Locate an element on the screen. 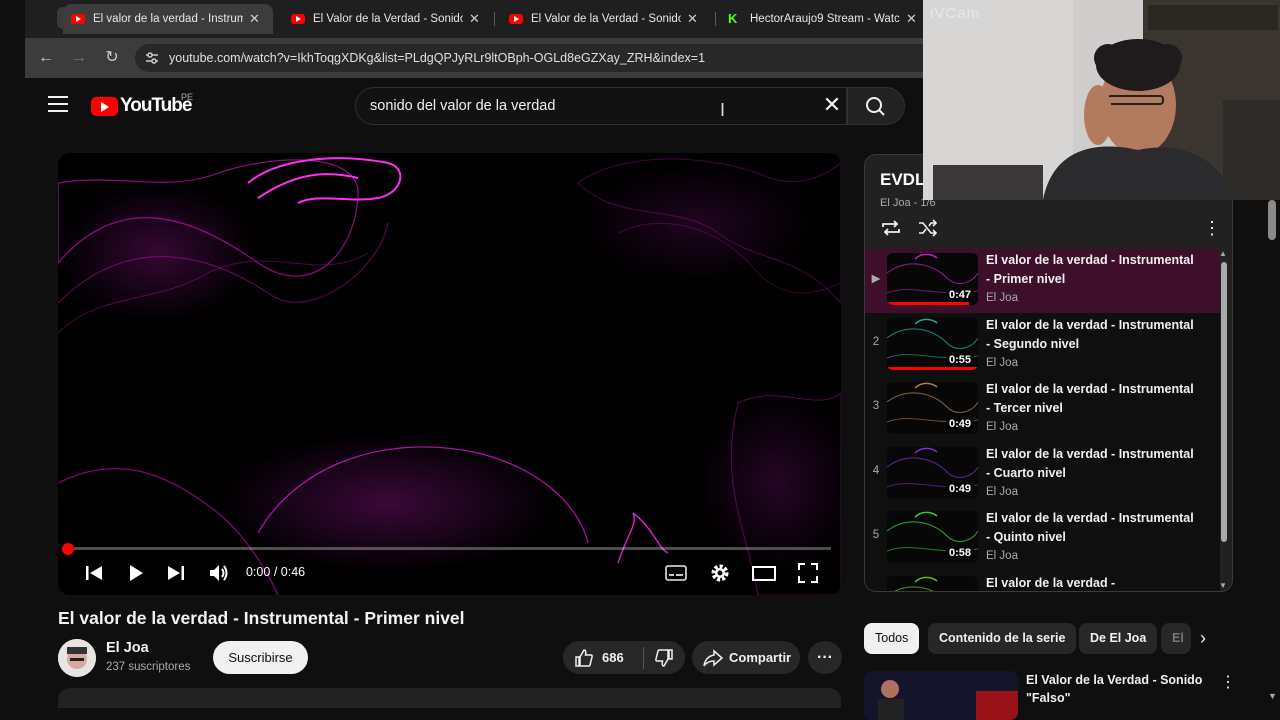 This screenshot has height=720, width=1280. more-actions-icon: ··· is located at coordinates (825, 657).